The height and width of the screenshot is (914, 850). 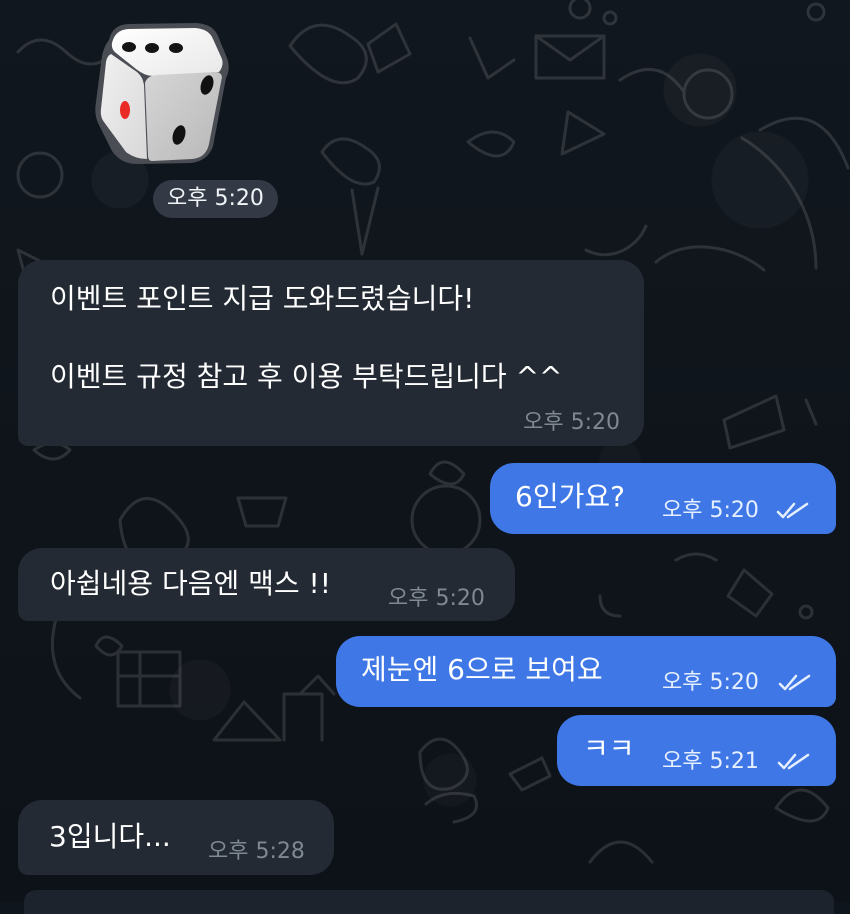 What do you see at coordinates (306, 376) in the screenshot?
I see `message-text-line: 이벤트 규정 참고 후 이용 부탁드립니다 ^^` at bounding box center [306, 376].